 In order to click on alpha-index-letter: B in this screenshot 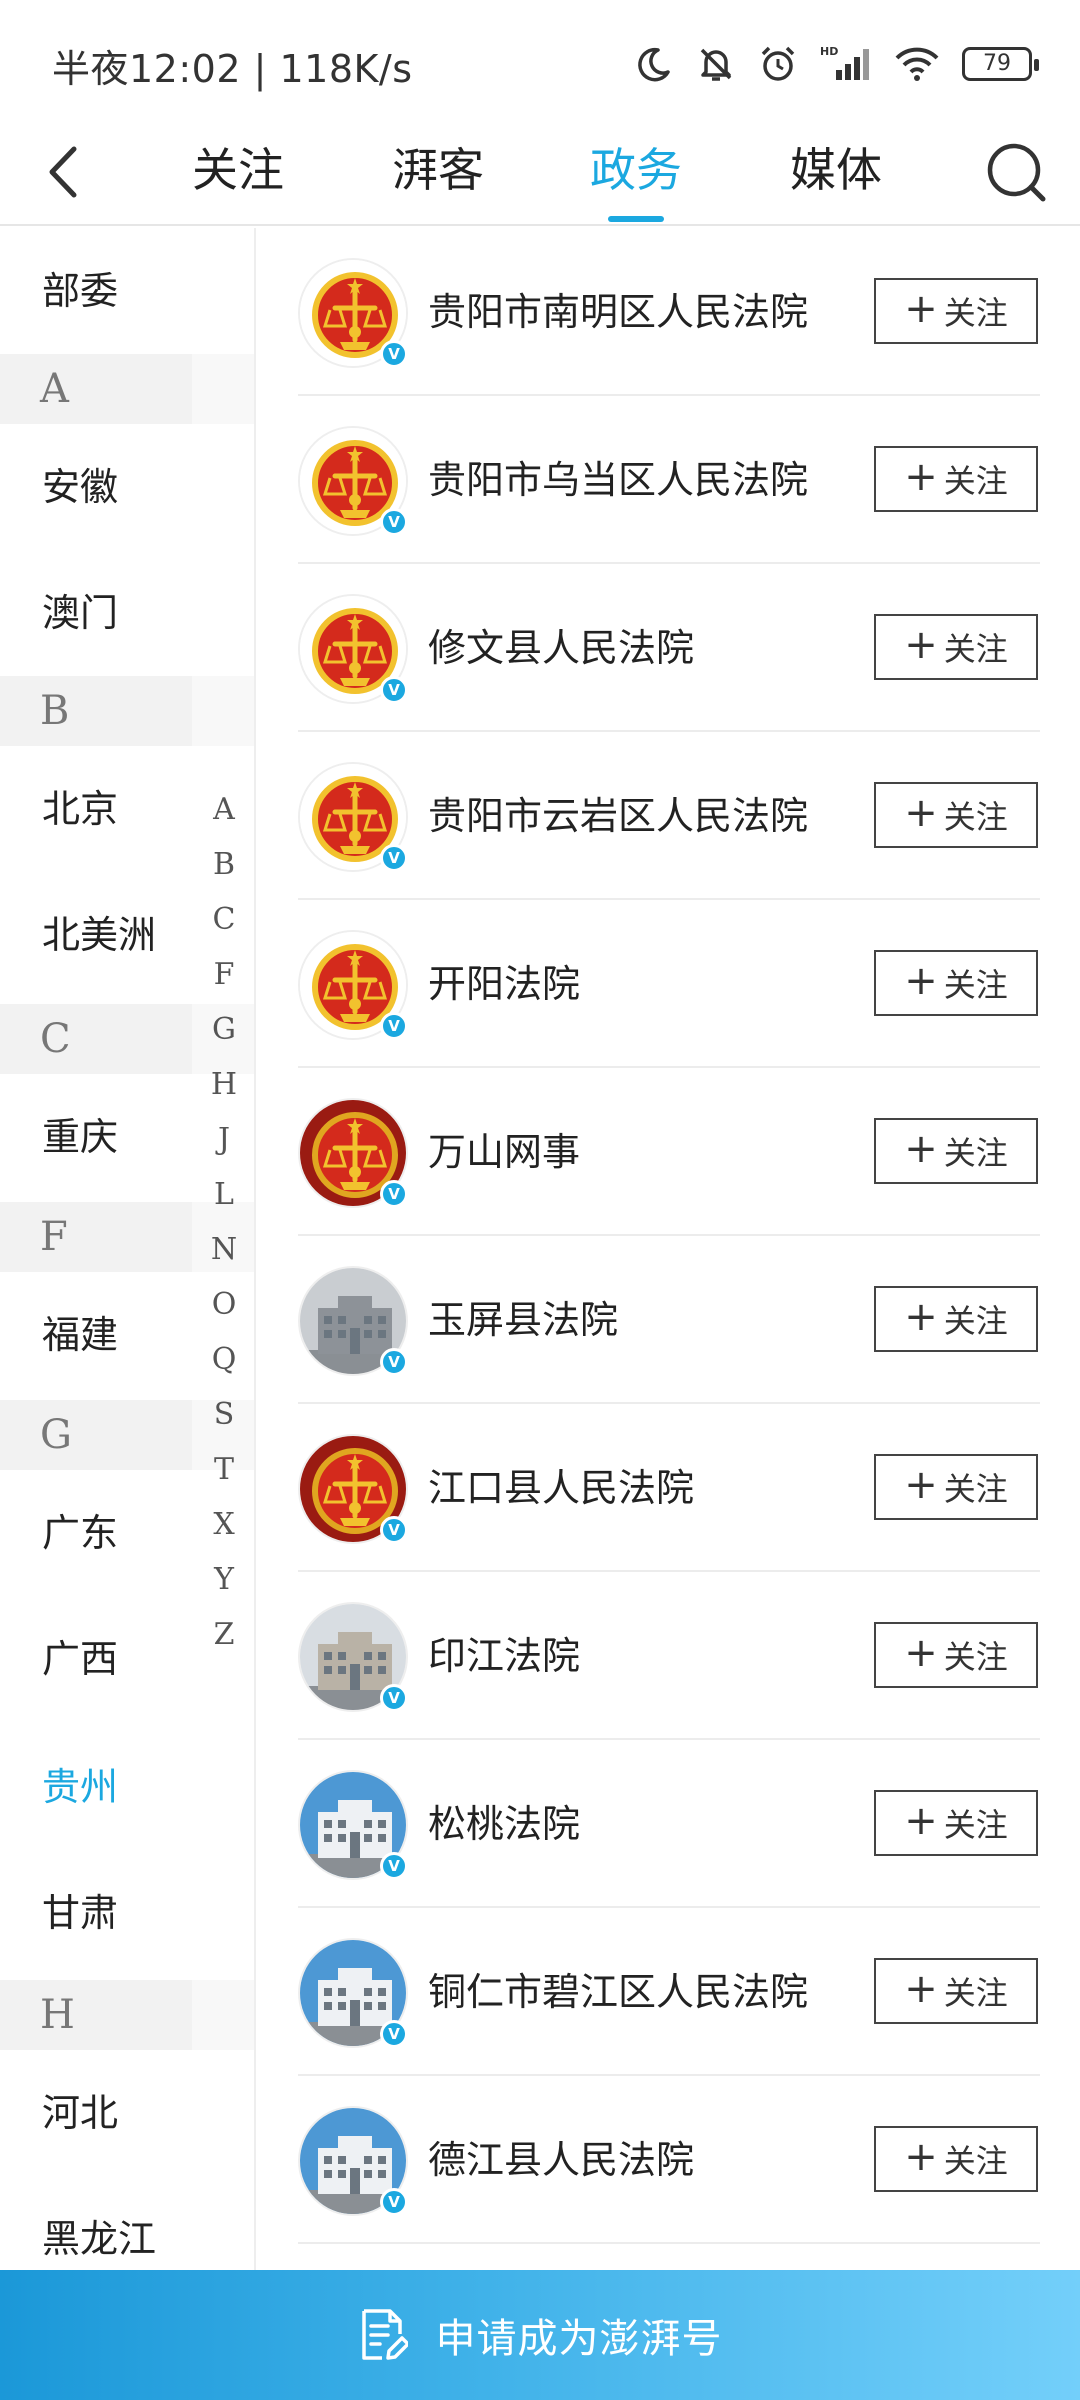, I will do `click(224, 864)`.